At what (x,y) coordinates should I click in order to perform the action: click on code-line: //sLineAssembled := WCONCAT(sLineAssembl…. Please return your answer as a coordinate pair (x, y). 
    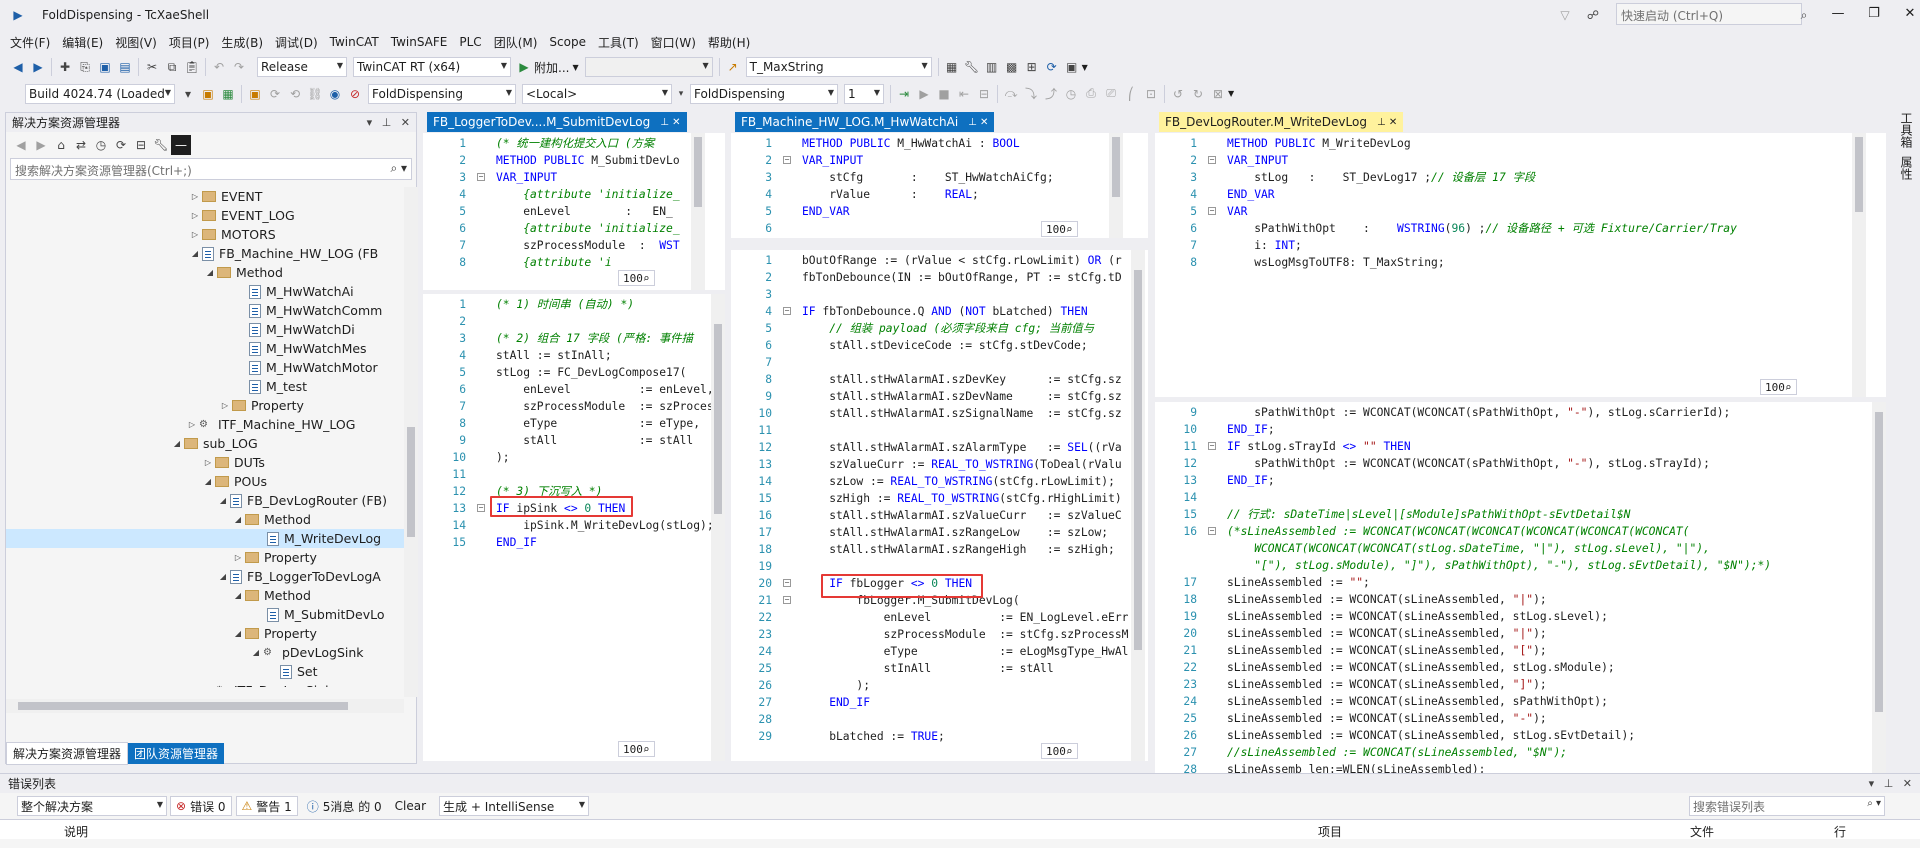
    Looking at the image, I should click on (1397, 752).